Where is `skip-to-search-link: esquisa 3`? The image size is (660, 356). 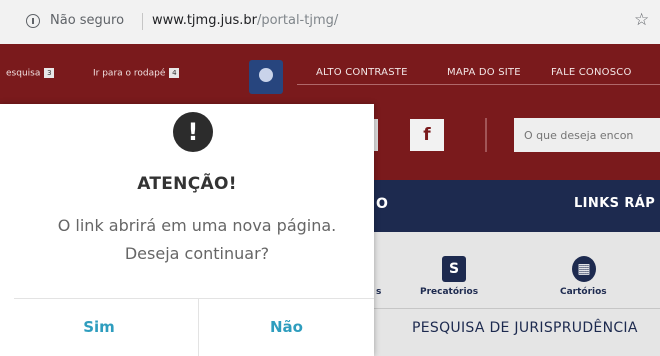 skip-to-search-link: esquisa 3 is located at coordinates (30, 73).